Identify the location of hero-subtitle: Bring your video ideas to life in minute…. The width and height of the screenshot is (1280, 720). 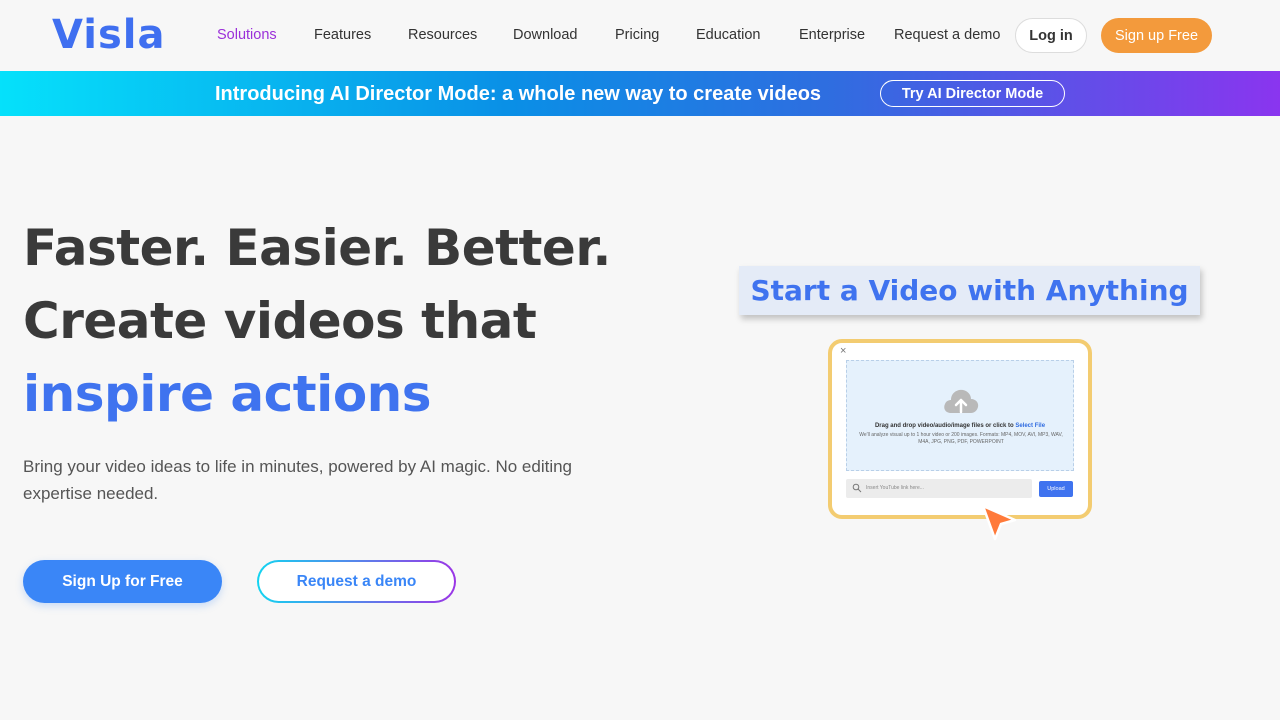
(298, 480).